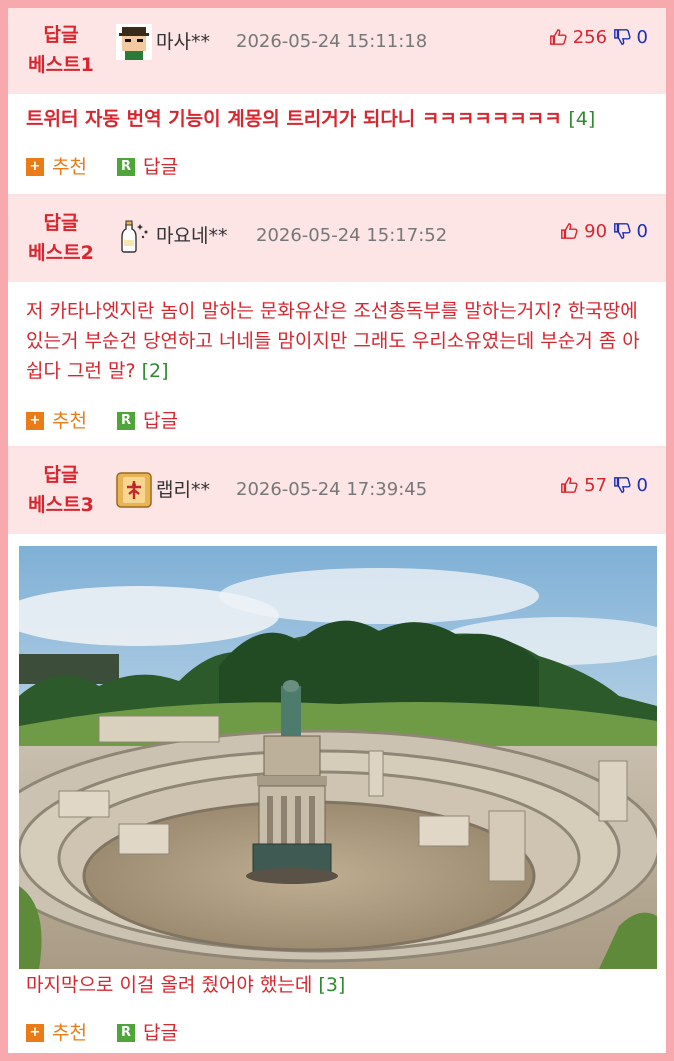 The image size is (674, 1061). What do you see at coordinates (134, 42) in the screenshot?
I see `pixel-person-avatar` at bounding box center [134, 42].